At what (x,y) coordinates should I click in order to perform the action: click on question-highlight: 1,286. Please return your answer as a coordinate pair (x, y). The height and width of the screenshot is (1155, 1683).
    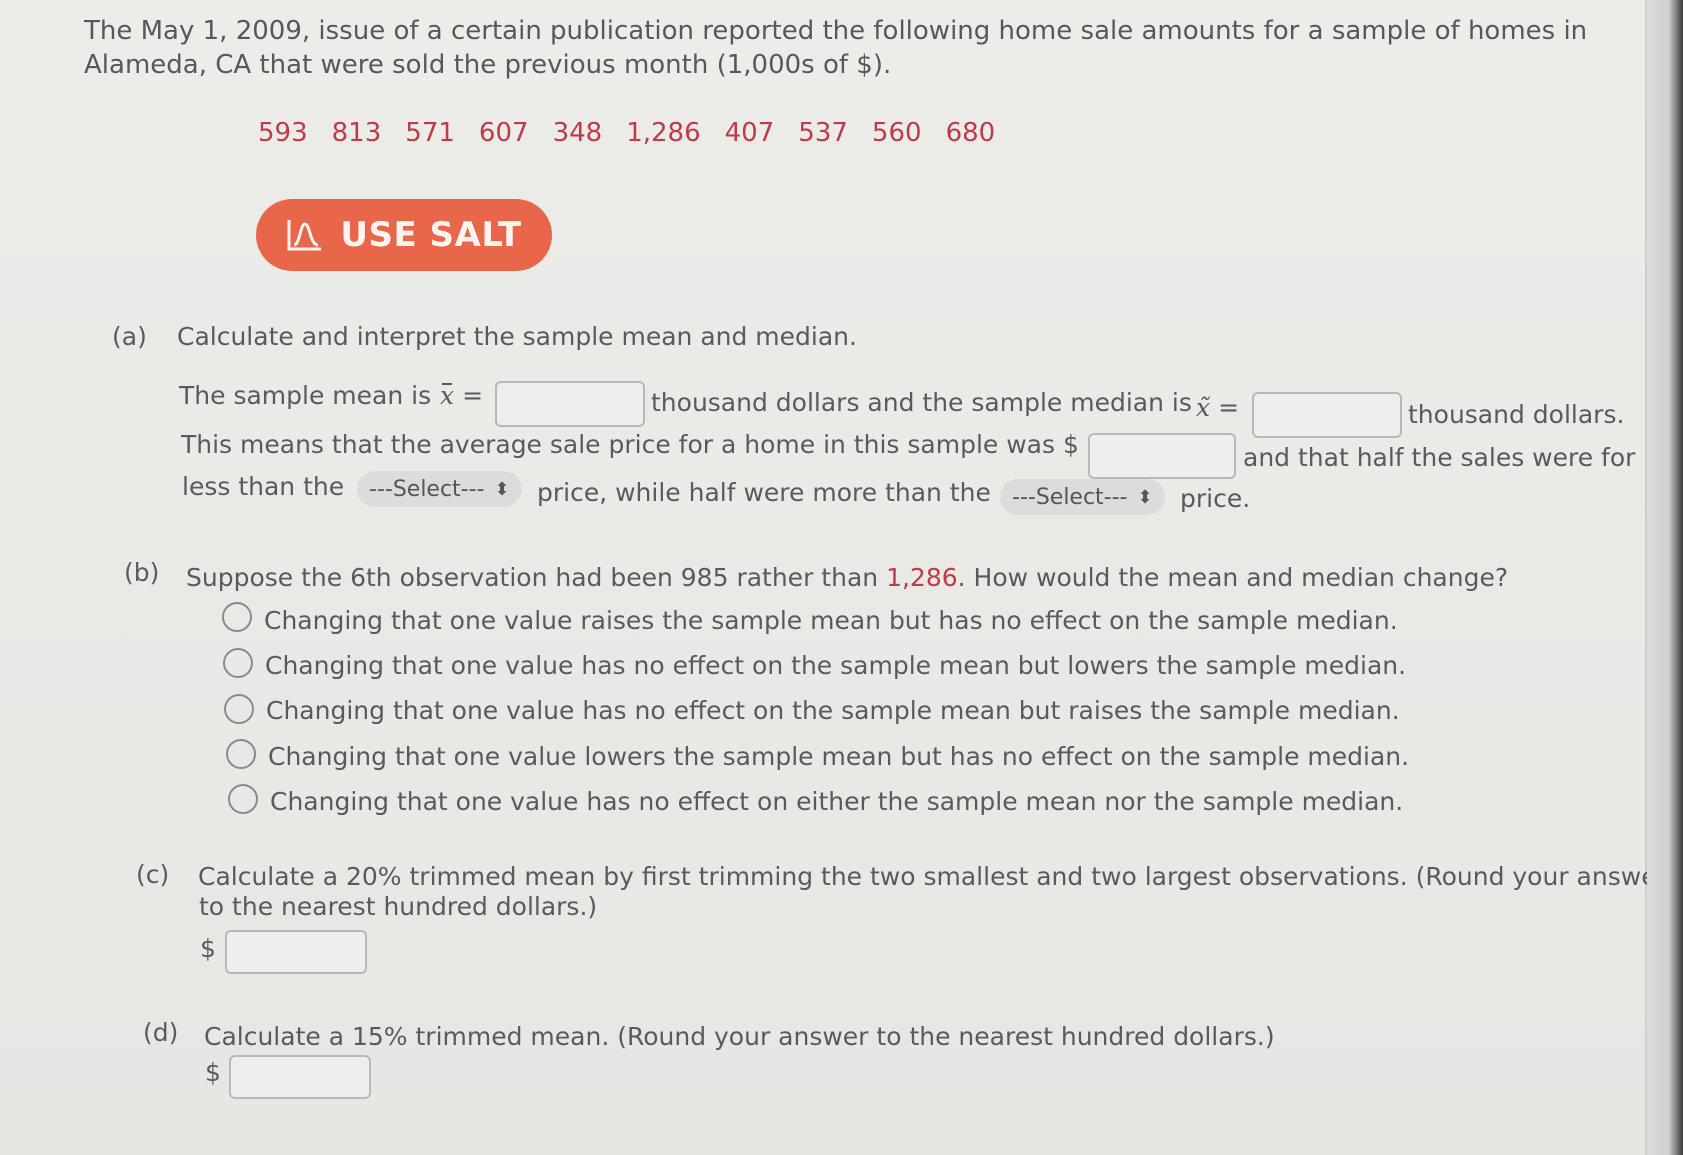
    Looking at the image, I should click on (922, 577).